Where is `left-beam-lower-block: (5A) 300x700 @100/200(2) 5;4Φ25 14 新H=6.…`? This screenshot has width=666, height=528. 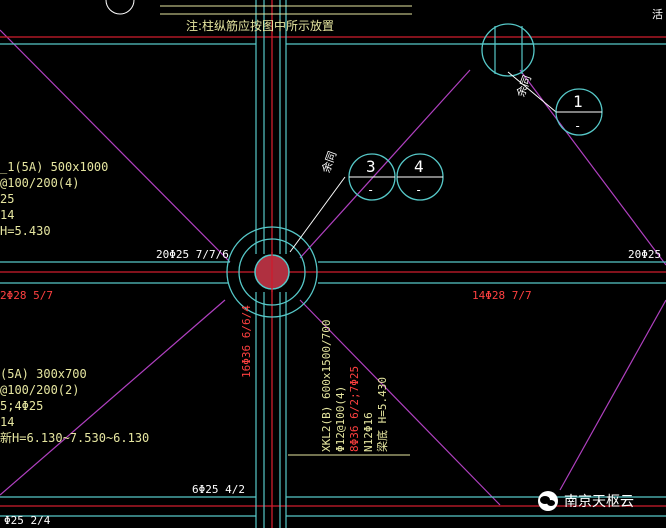 left-beam-lower-block: (5A) 300x700 @100/200(2) 5;4Φ25 14 新H=6.… is located at coordinates (74, 406).